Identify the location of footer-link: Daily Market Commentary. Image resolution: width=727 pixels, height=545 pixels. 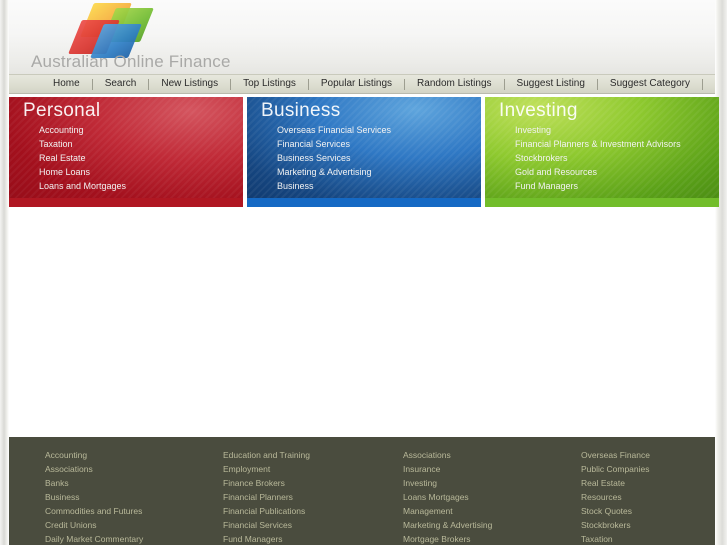
(134, 538).